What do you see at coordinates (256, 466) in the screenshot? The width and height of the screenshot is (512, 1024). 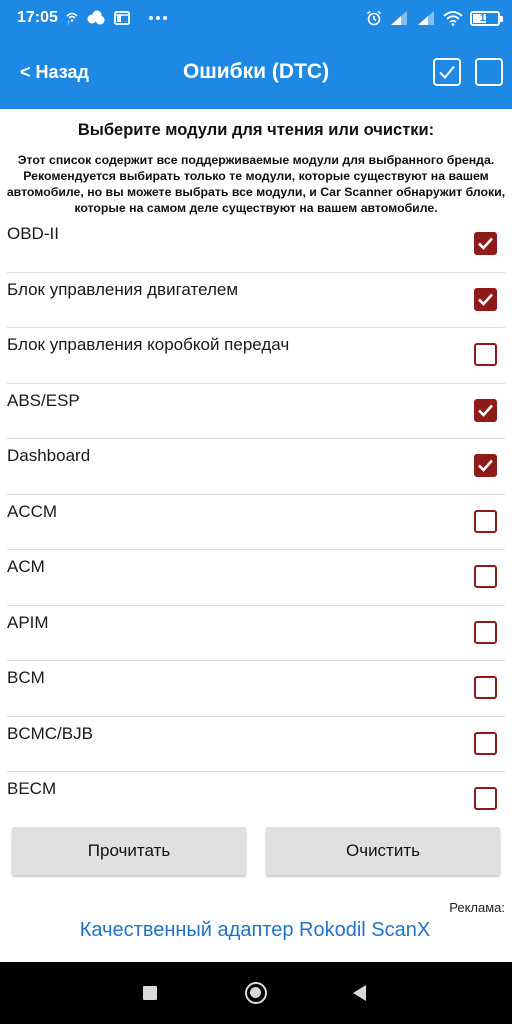 I see `module-row: Dashboard` at bounding box center [256, 466].